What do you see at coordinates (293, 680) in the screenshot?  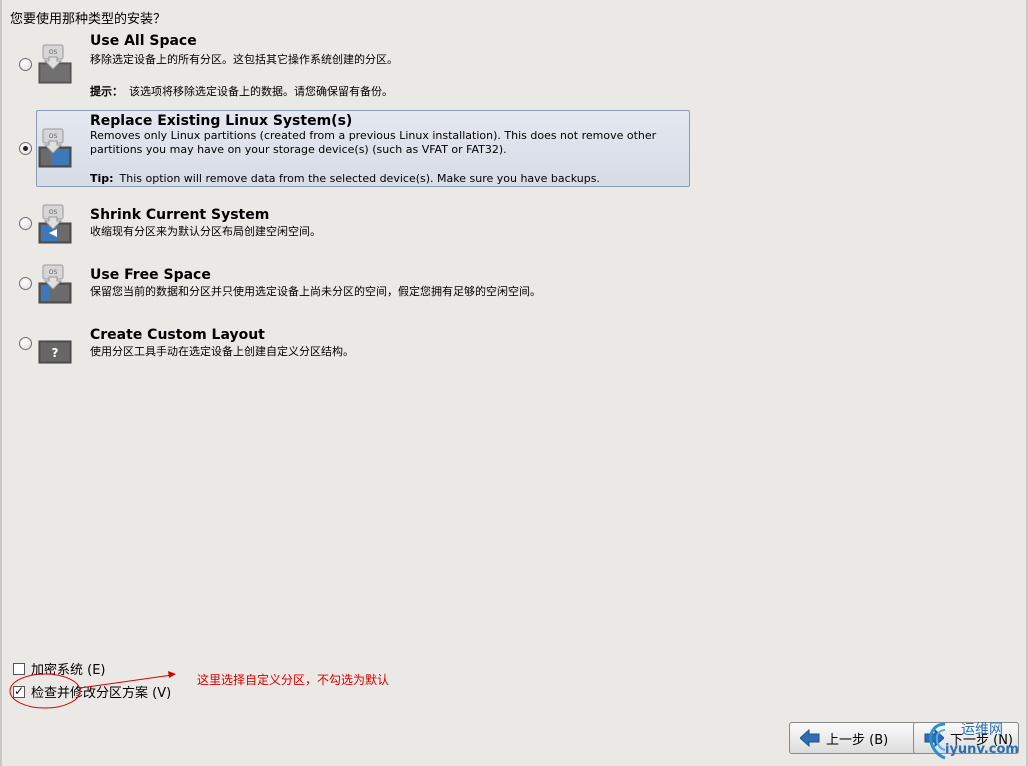 I see `annotation-note: 这里选择自定义分区，不勾选为默认` at bounding box center [293, 680].